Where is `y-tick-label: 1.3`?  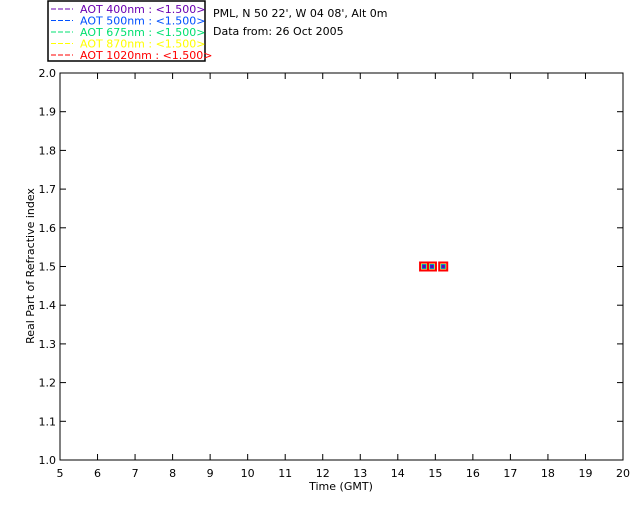
y-tick-label: 1.3 is located at coordinates (48, 344).